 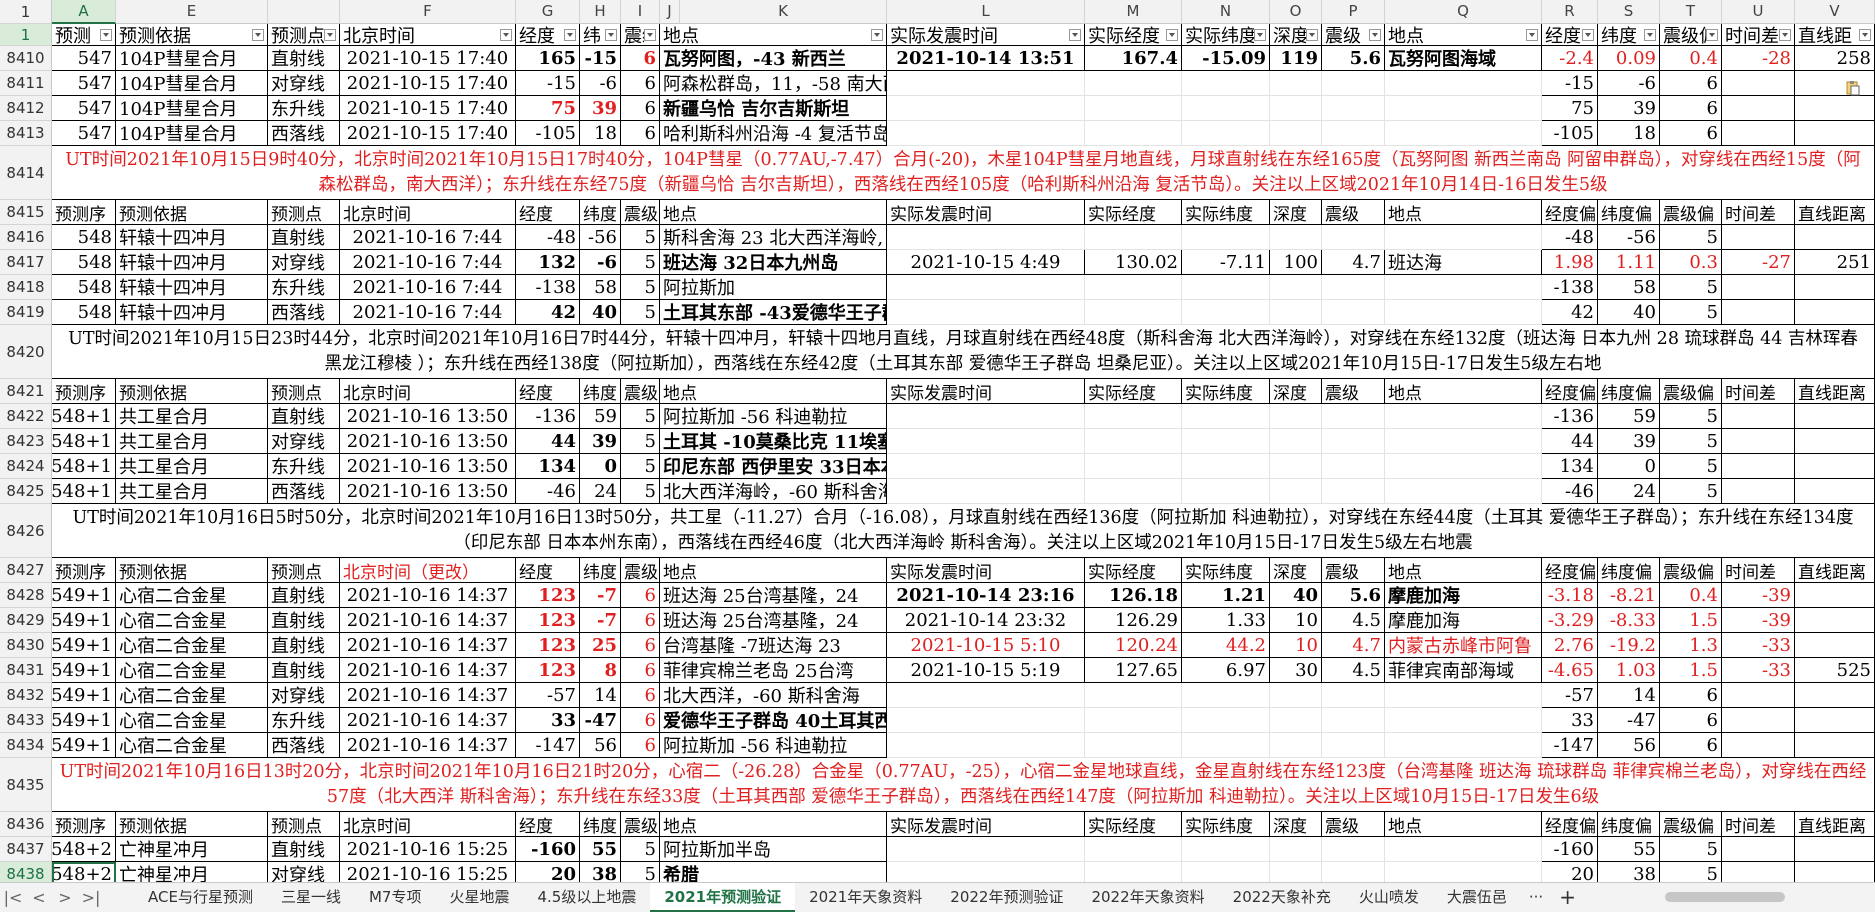 What do you see at coordinates (1463, 391) in the screenshot?
I see `cell: 地点` at bounding box center [1463, 391].